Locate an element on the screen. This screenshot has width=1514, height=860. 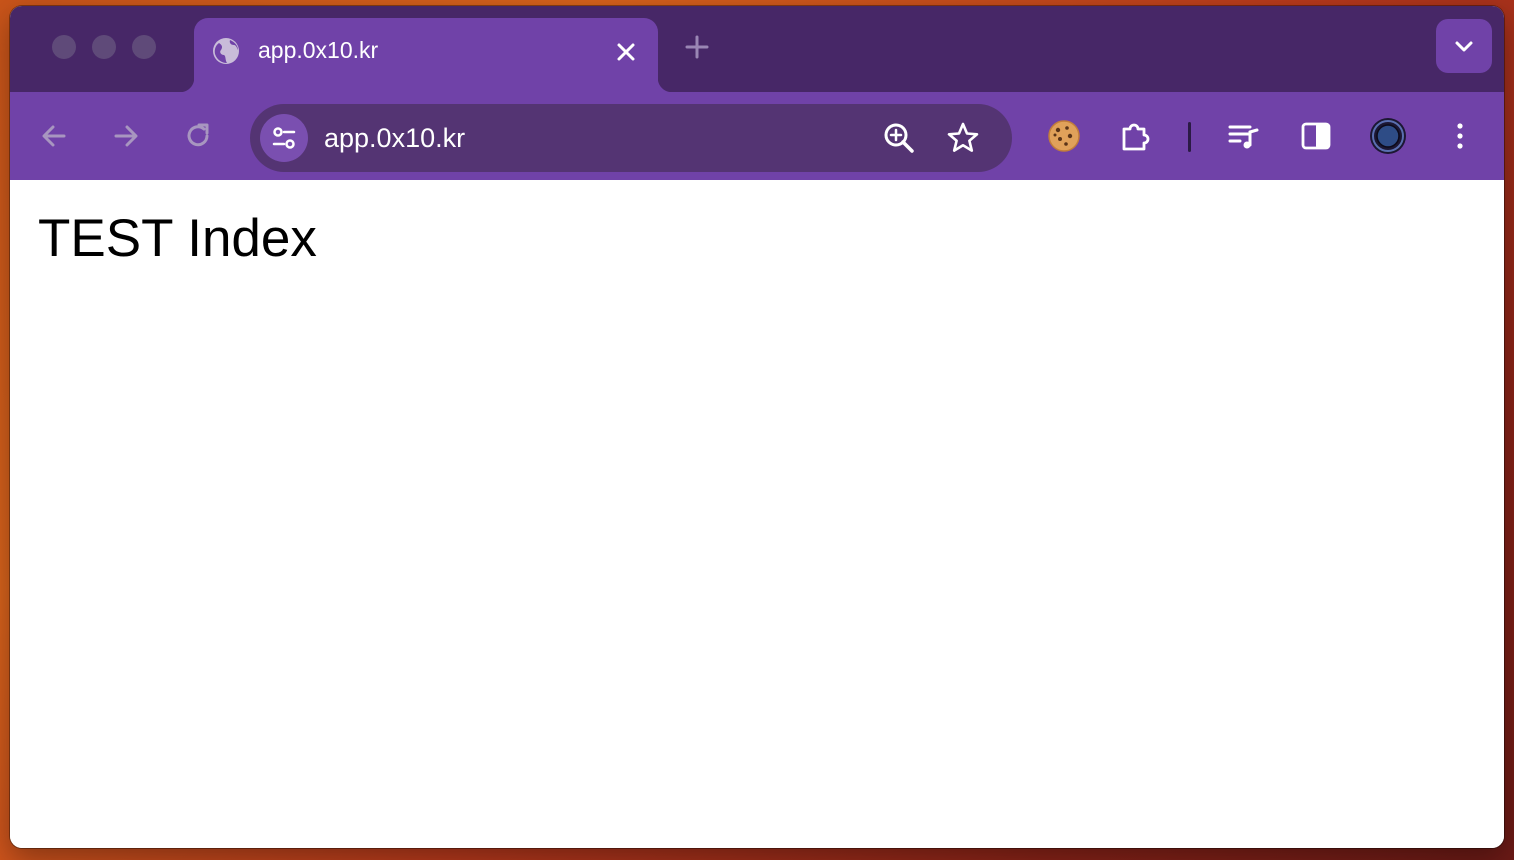
address-bar: app.0x10.kr is located at coordinates (631, 138).